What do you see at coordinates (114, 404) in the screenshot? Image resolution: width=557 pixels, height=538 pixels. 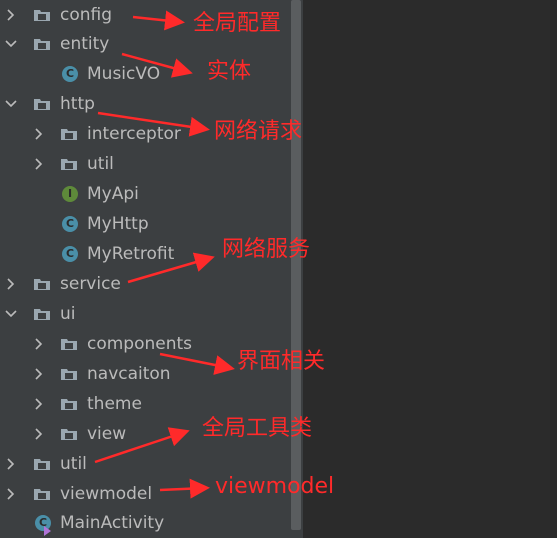 I see `tree-item-label: theme` at bounding box center [114, 404].